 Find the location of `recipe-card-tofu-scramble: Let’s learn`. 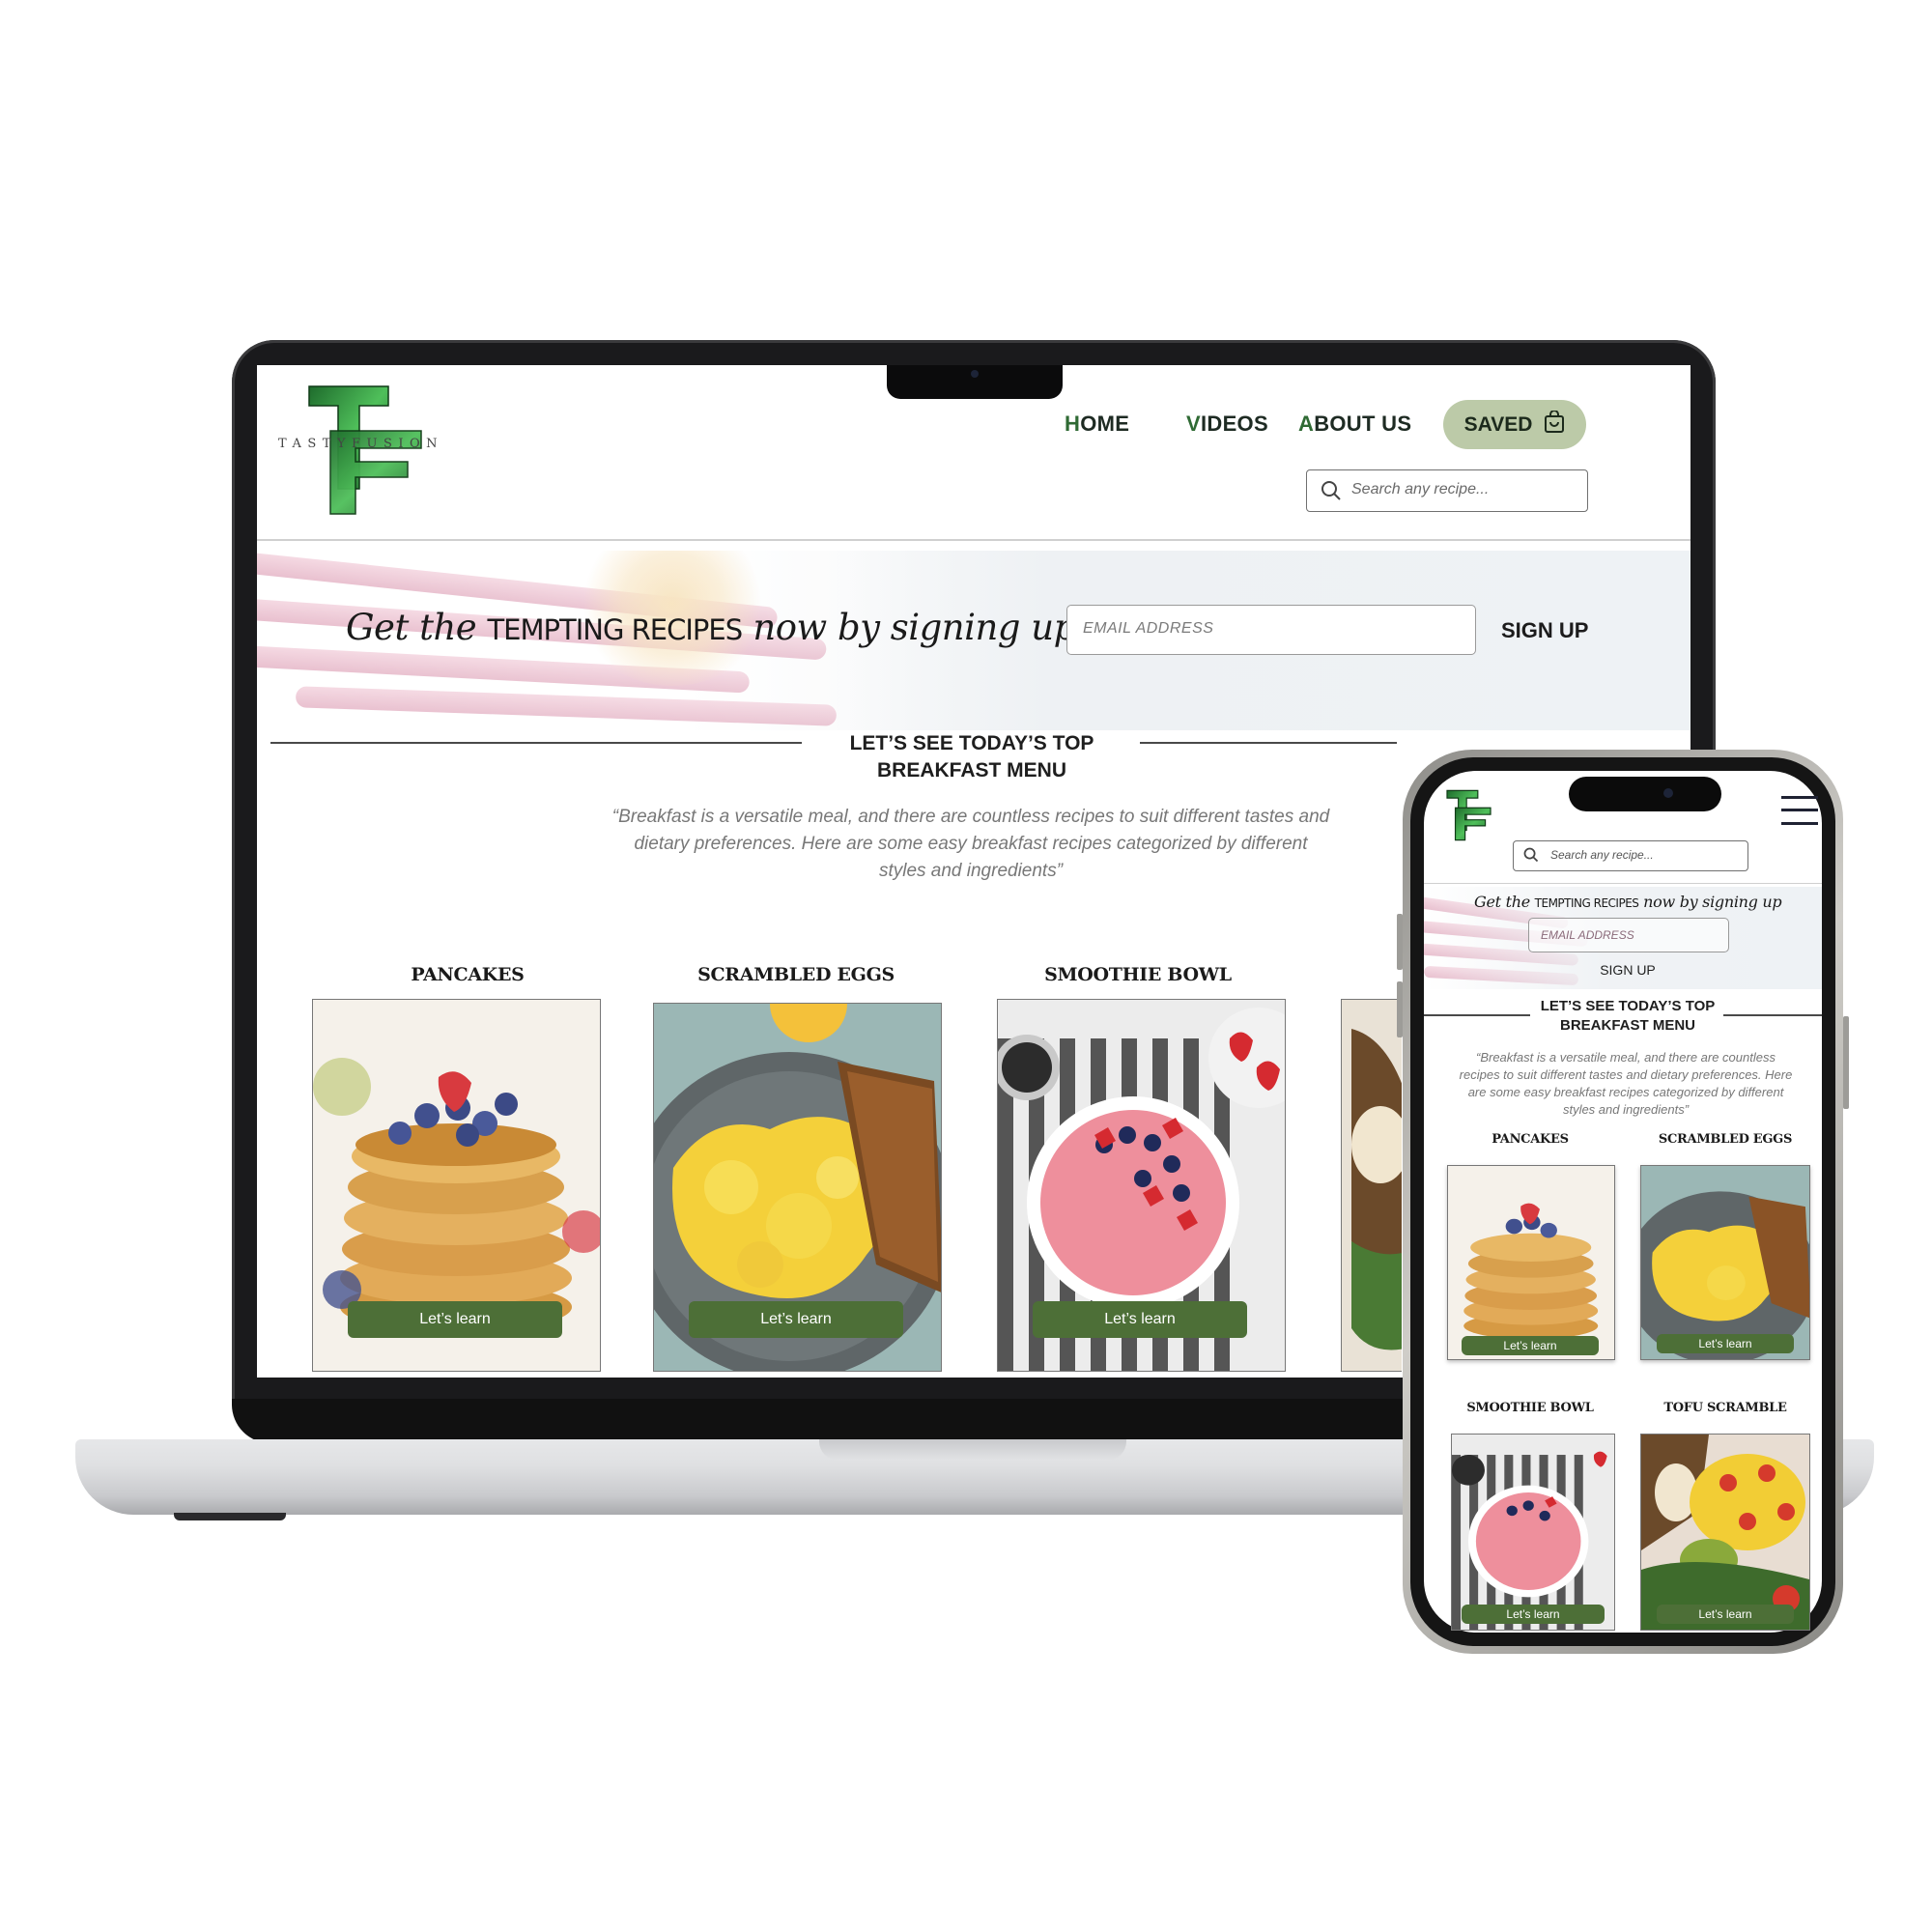

recipe-card-tofu-scramble: Let’s learn is located at coordinates (1725, 1532).